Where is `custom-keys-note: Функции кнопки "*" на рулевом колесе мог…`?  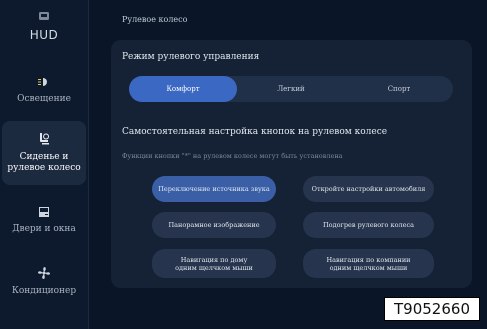
custom-keys-note: Функции кнопки "*" на рулевом колесе мог… is located at coordinates (232, 156).